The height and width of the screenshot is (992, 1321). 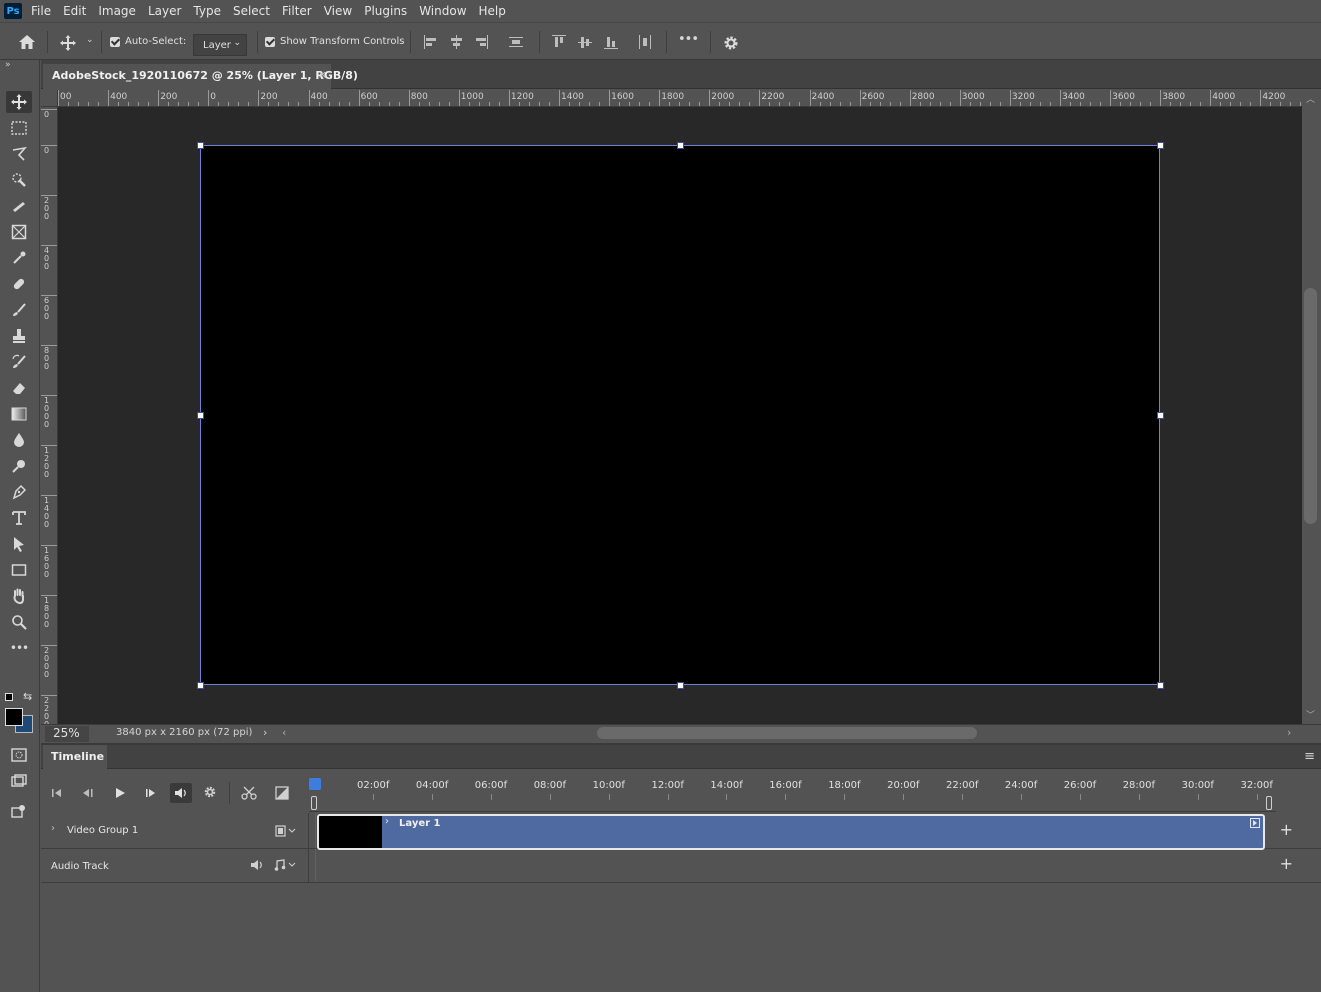 I want to click on gradient-tool, so click(x=19, y=414).